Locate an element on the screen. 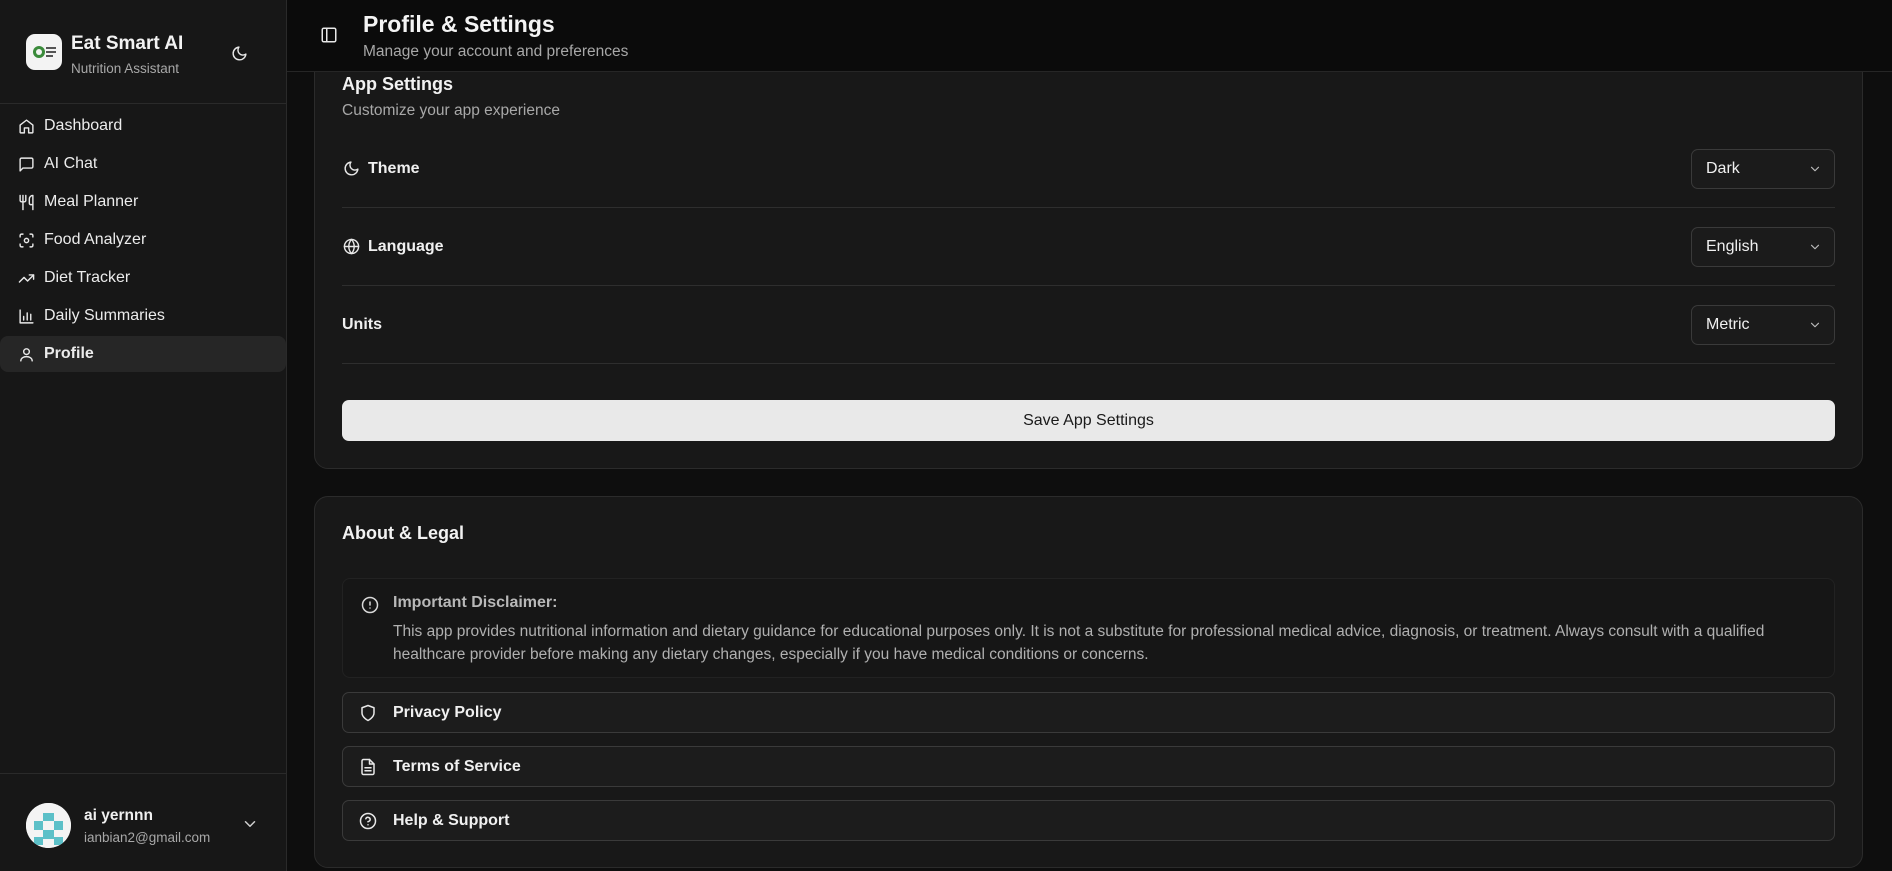  setting-row-language: Language English is located at coordinates (1088, 247).